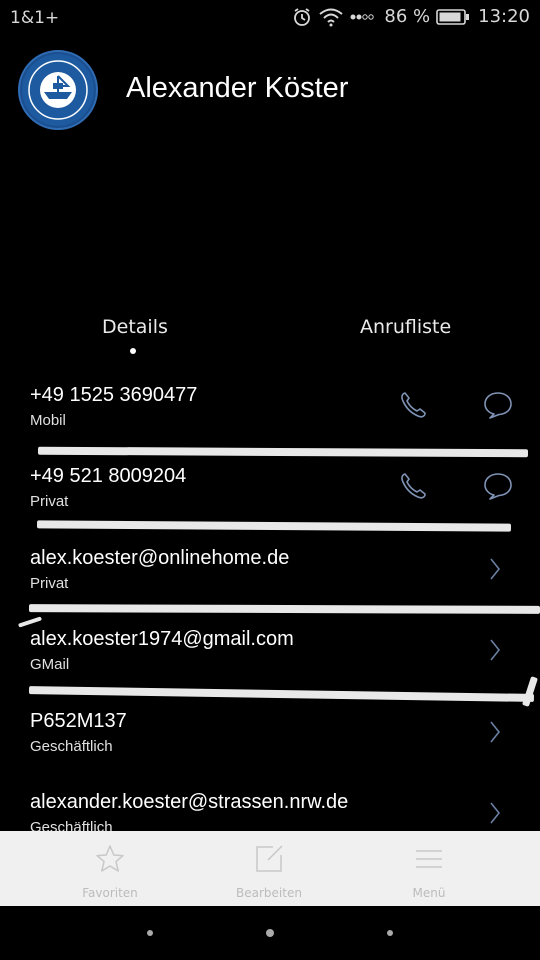 This screenshot has height=960, width=540. What do you see at coordinates (114, 395) in the screenshot?
I see `entry-value: +49 1525 3690477` at bounding box center [114, 395].